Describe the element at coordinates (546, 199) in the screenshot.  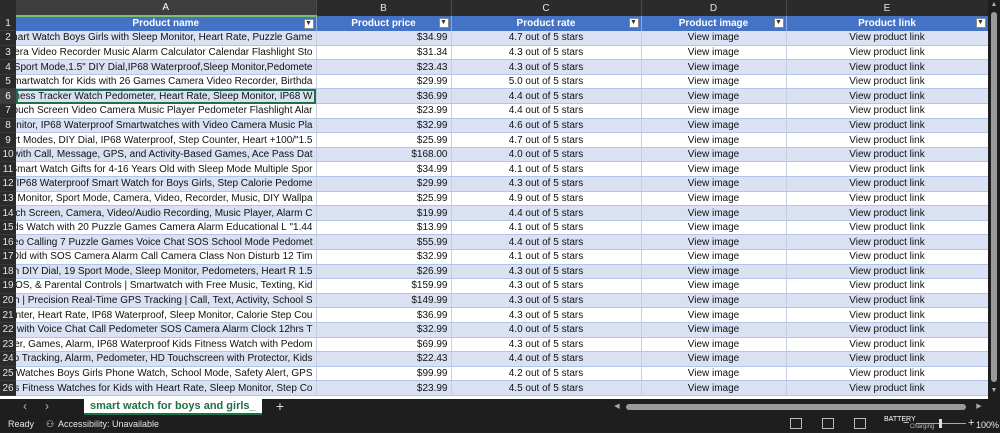
I see `cell-product-rate: 4.9 out of 5 stars` at that location.